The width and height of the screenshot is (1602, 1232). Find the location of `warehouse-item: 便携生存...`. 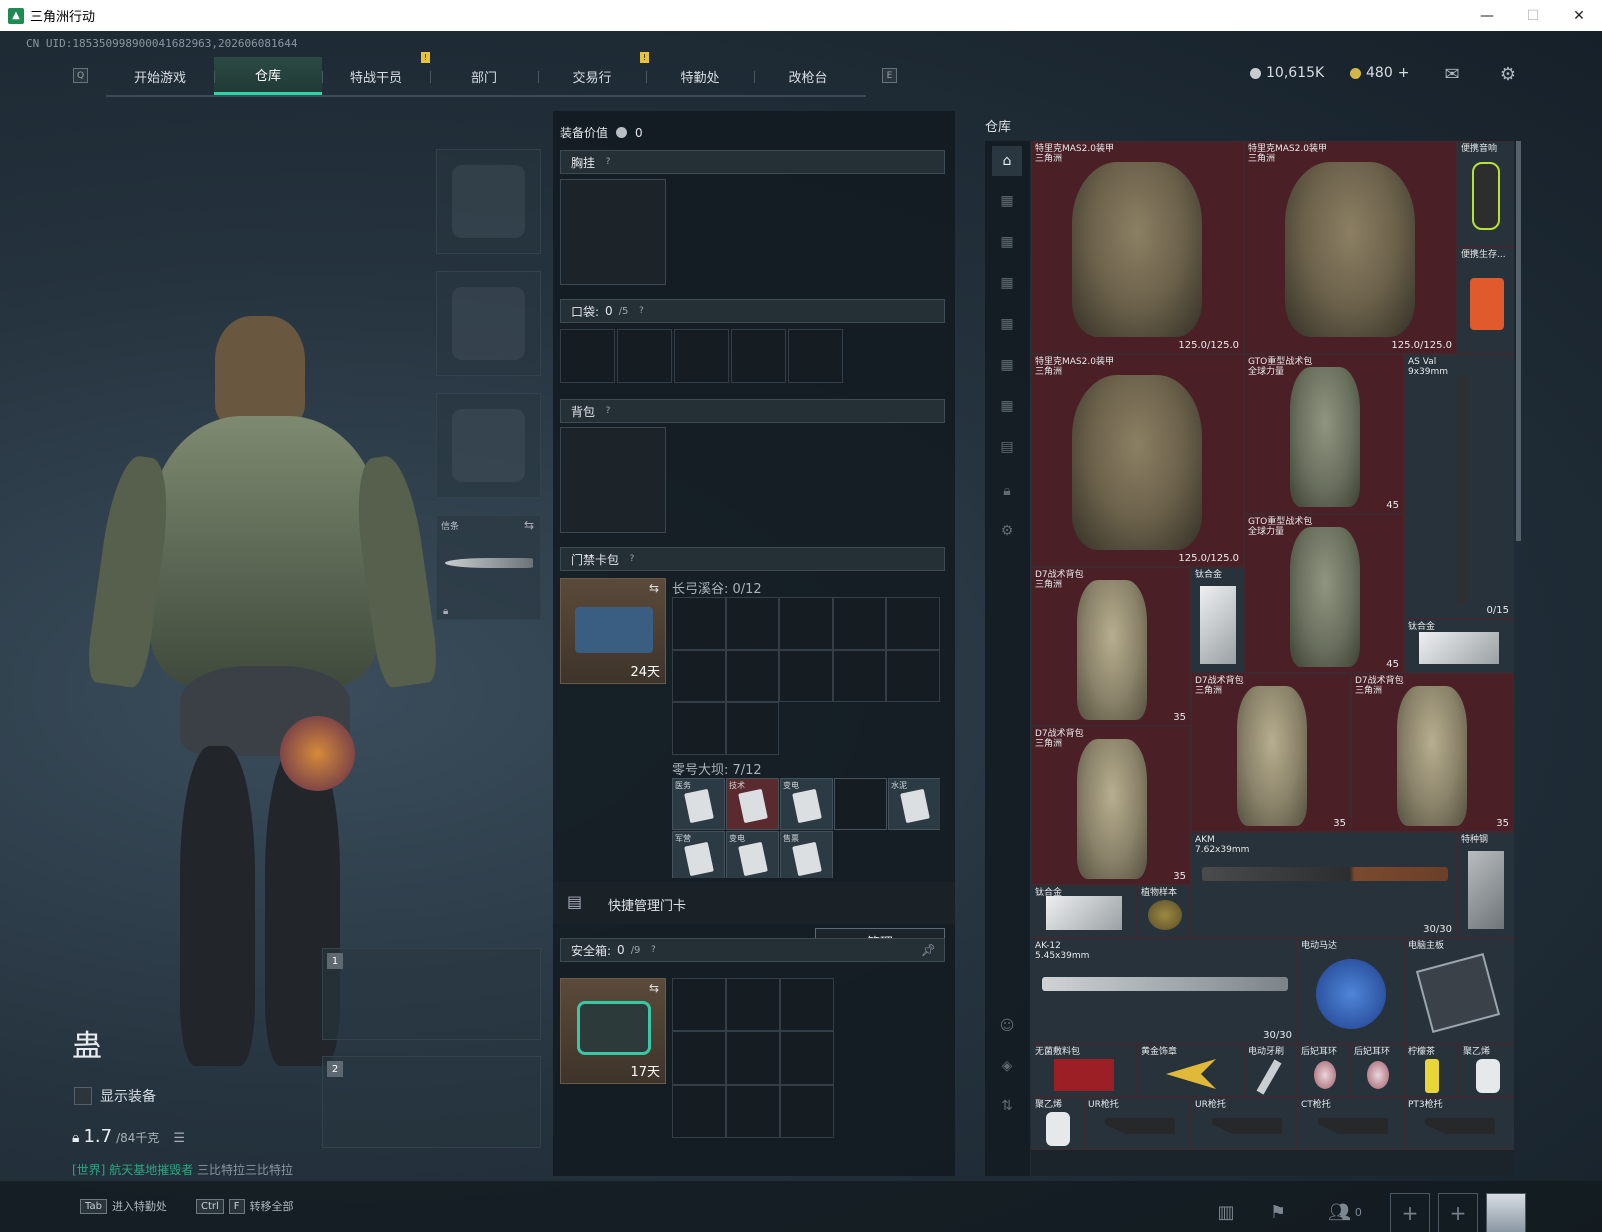

warehouse-item: 便携生存... is located at coordinates (1485, 300).